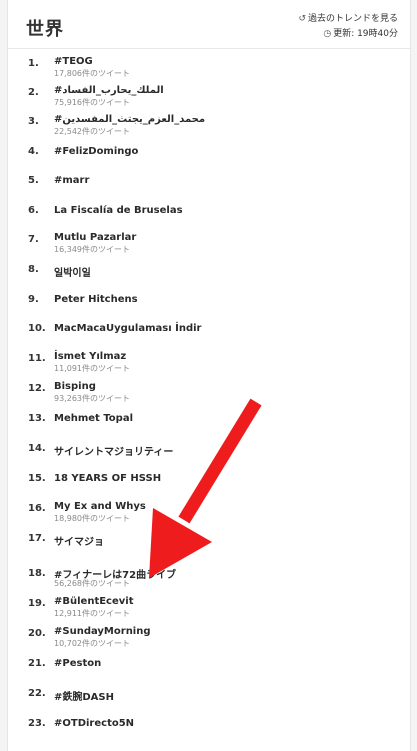  I want to click on trend-item: 22. #鉄腕DASH, so click(209, 701).